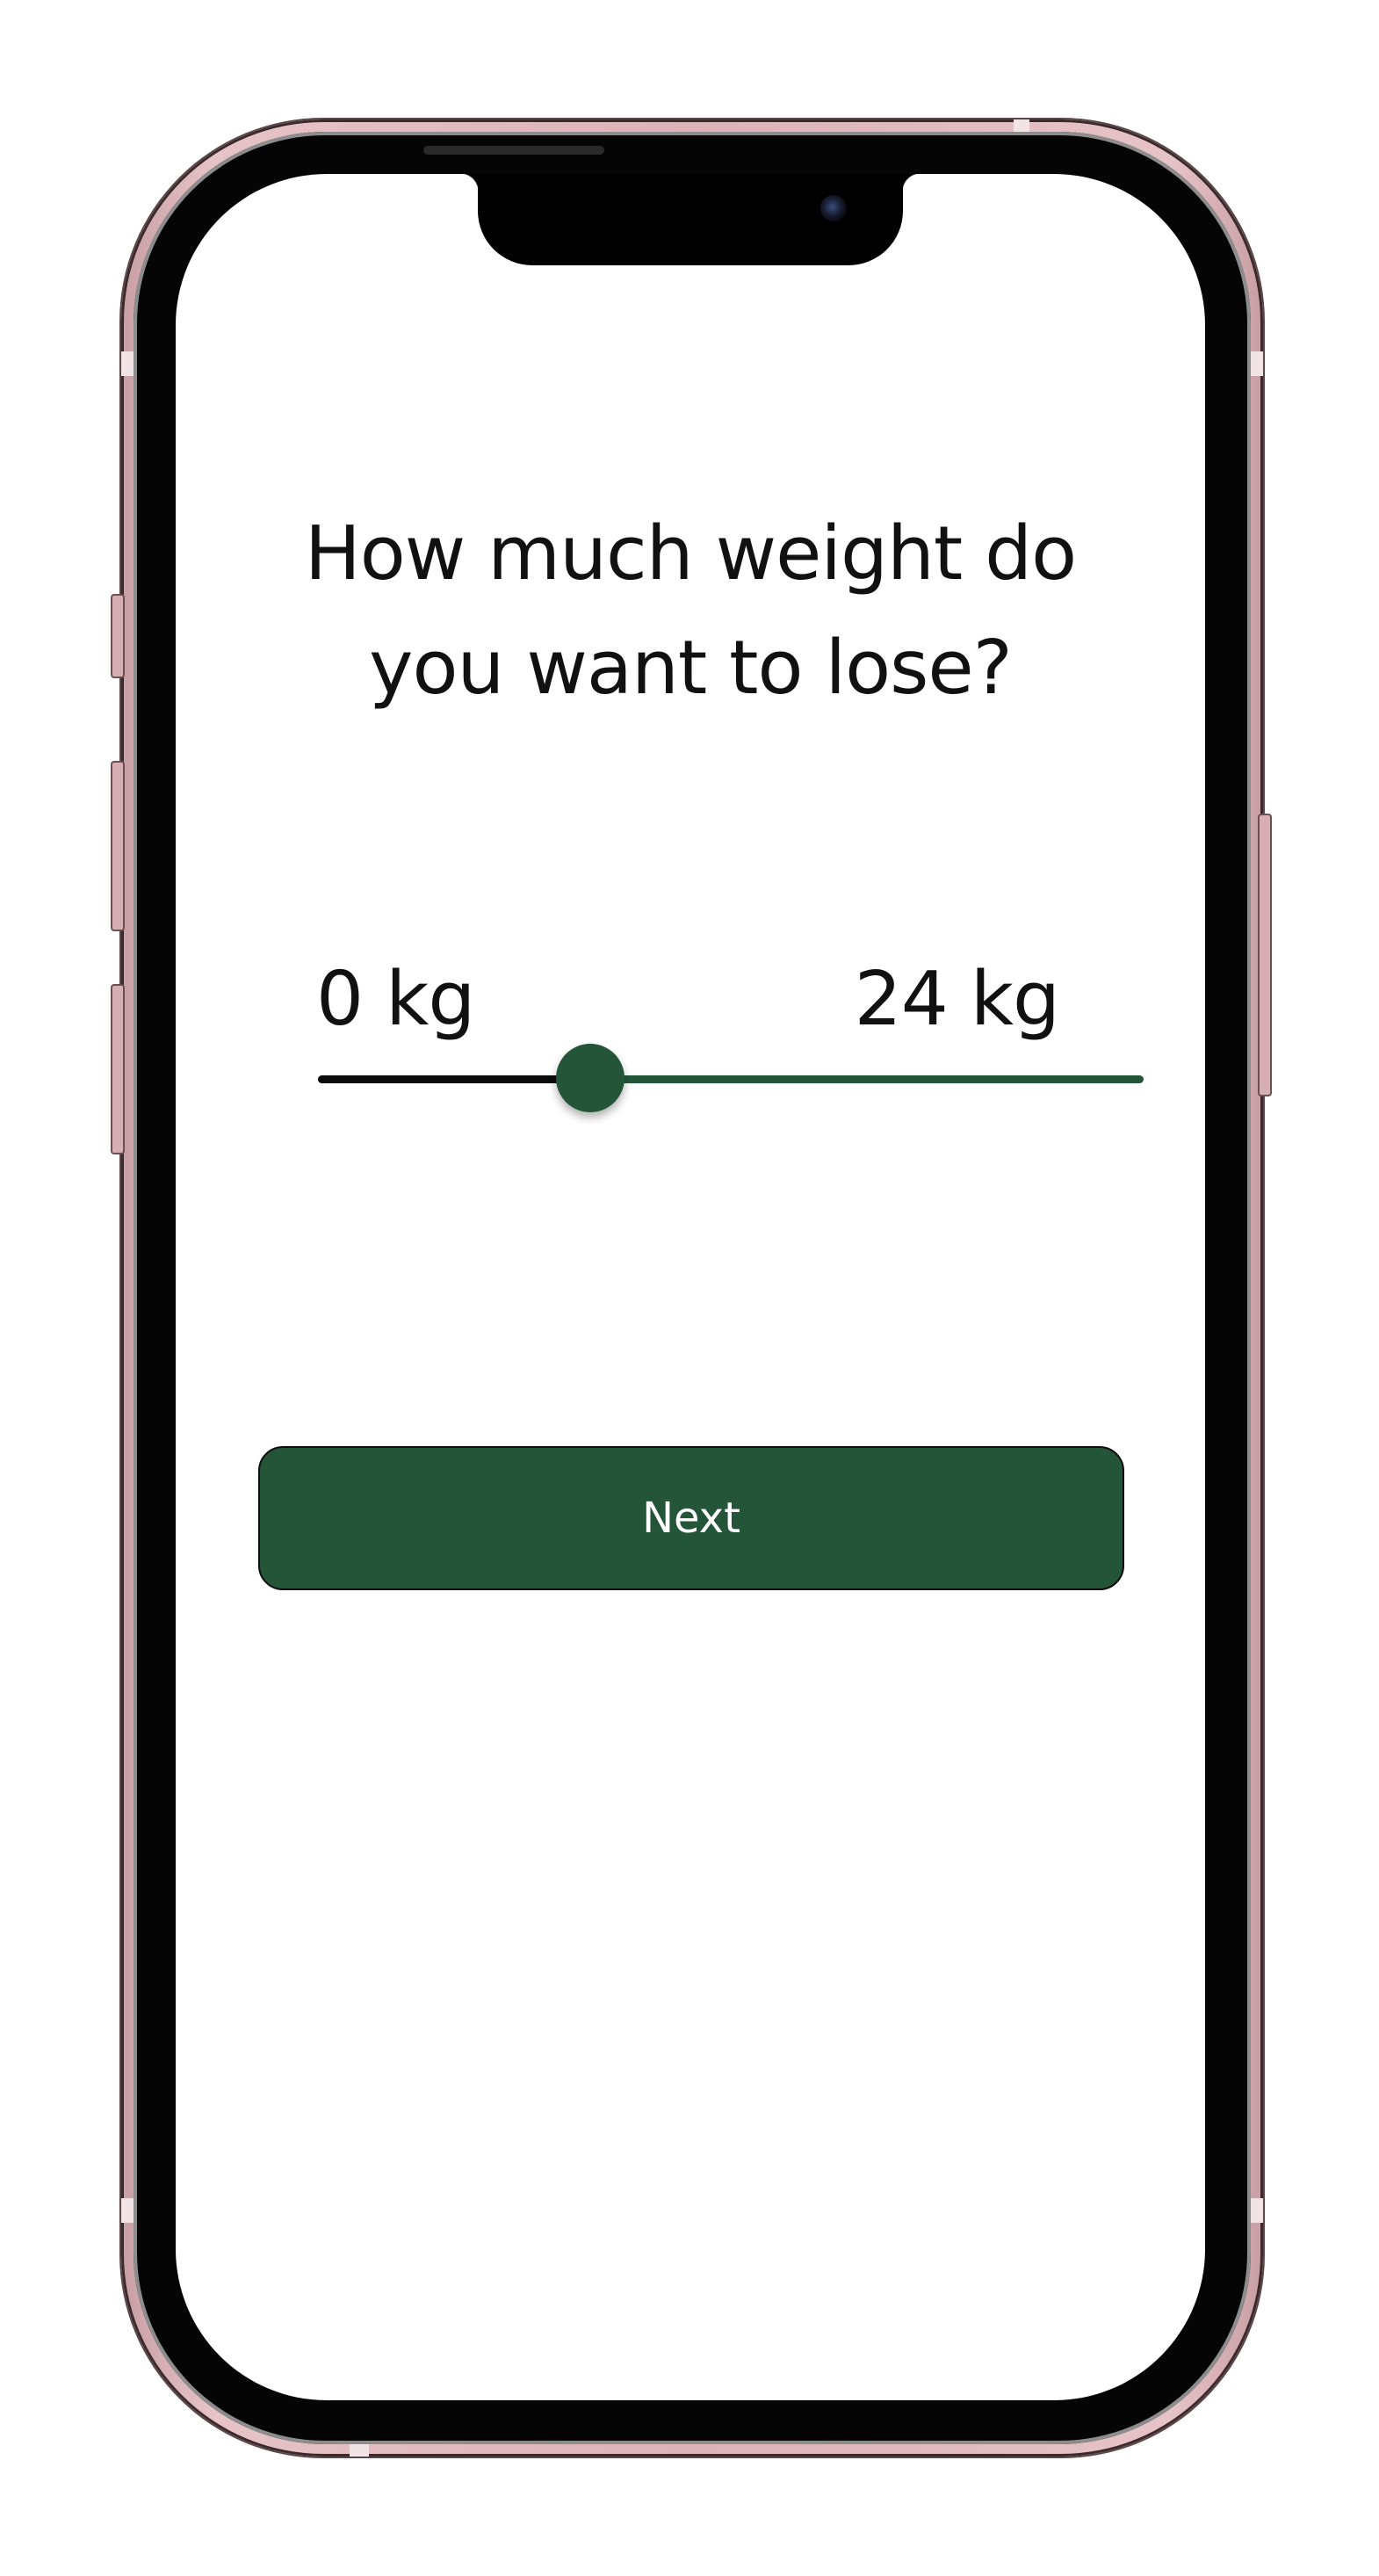 The image size is (1379, 2576). What do you see at coordinates (690, 611) in the screenshot?
I see `question-heading: How much weight do you want to lose?` at bounding box center [690, 611].